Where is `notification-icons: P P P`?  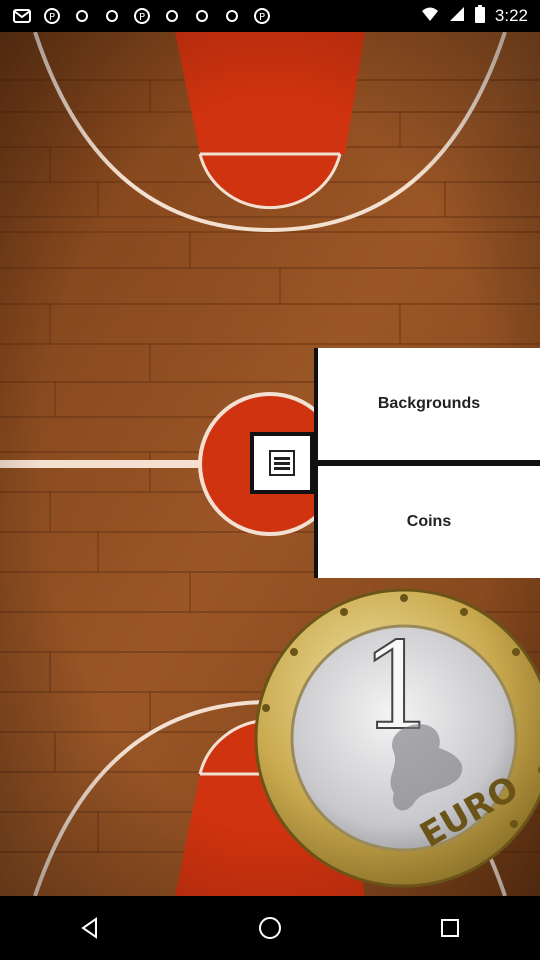 notification-icons: P P P is located at coordinates (142, 16).